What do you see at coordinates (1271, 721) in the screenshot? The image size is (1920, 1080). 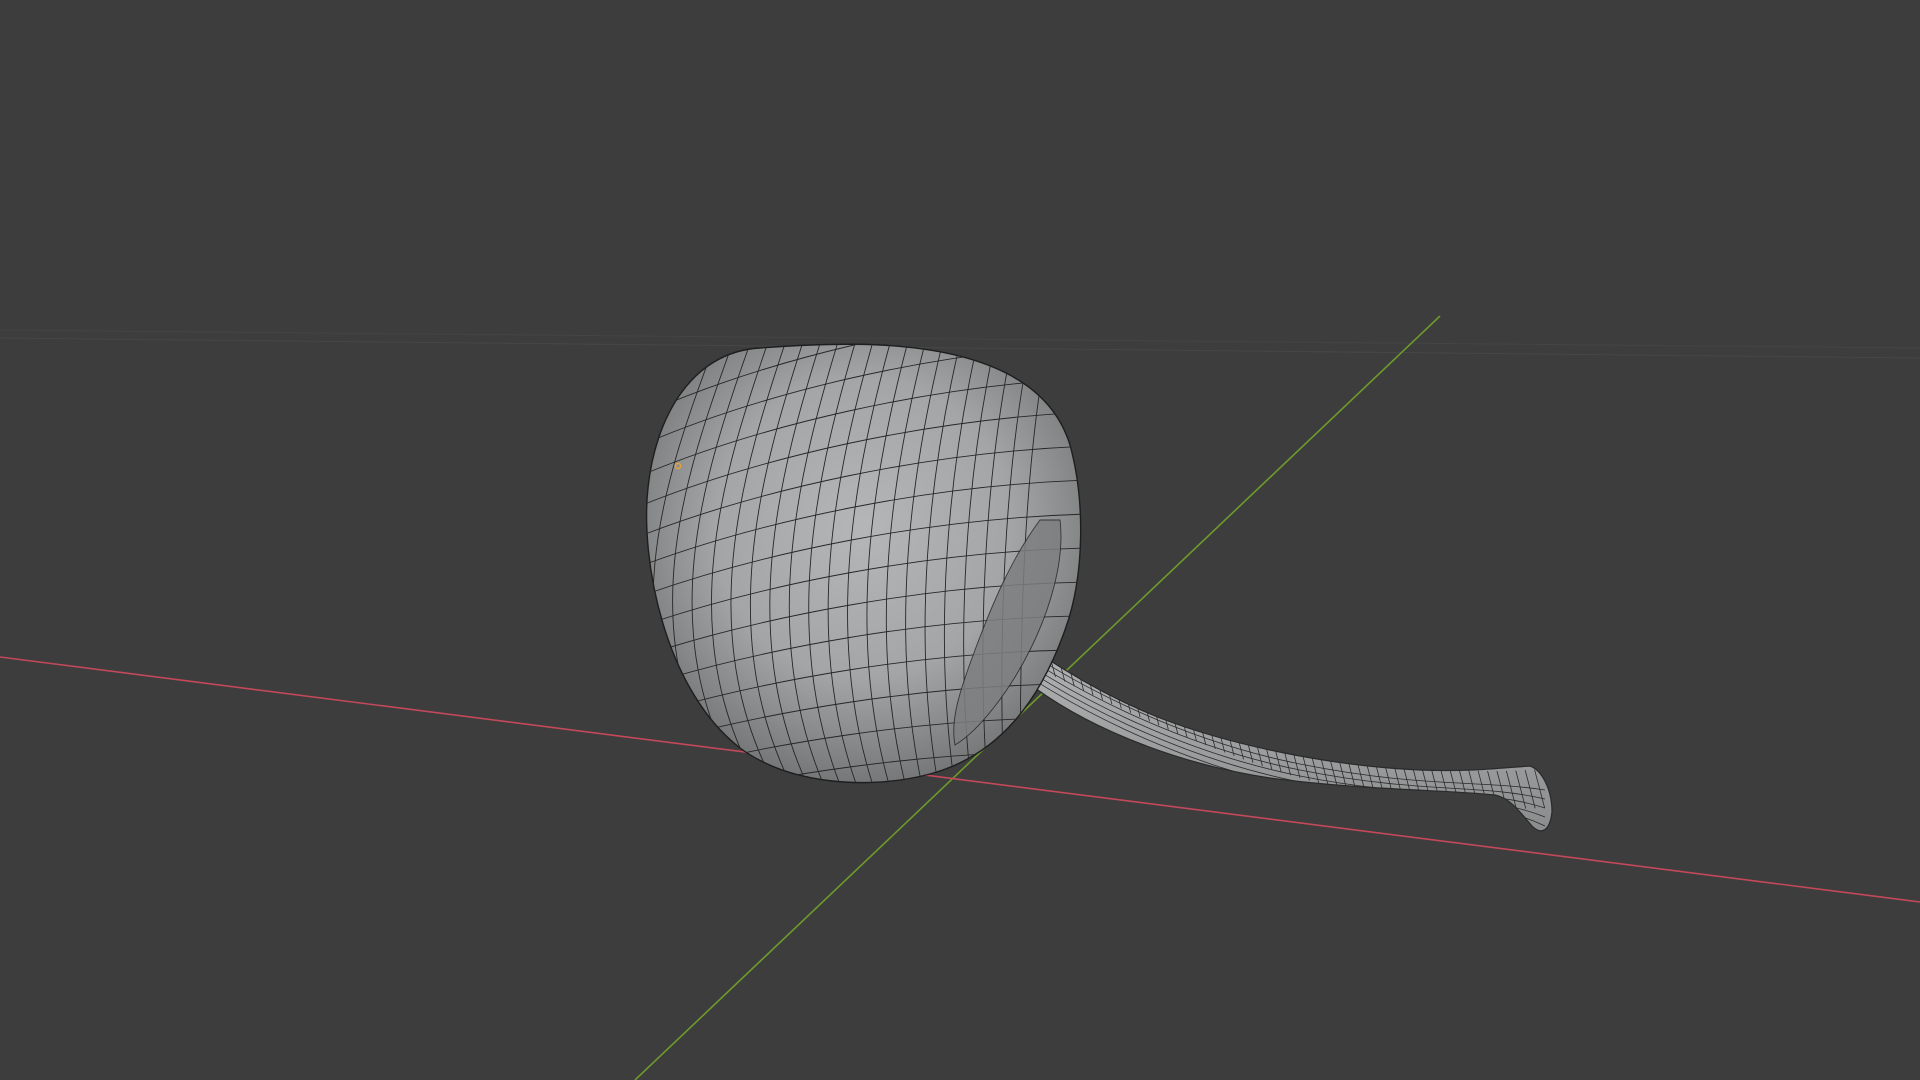 I see `cherry-stem-mesh` at bounding box center [1271, 721].